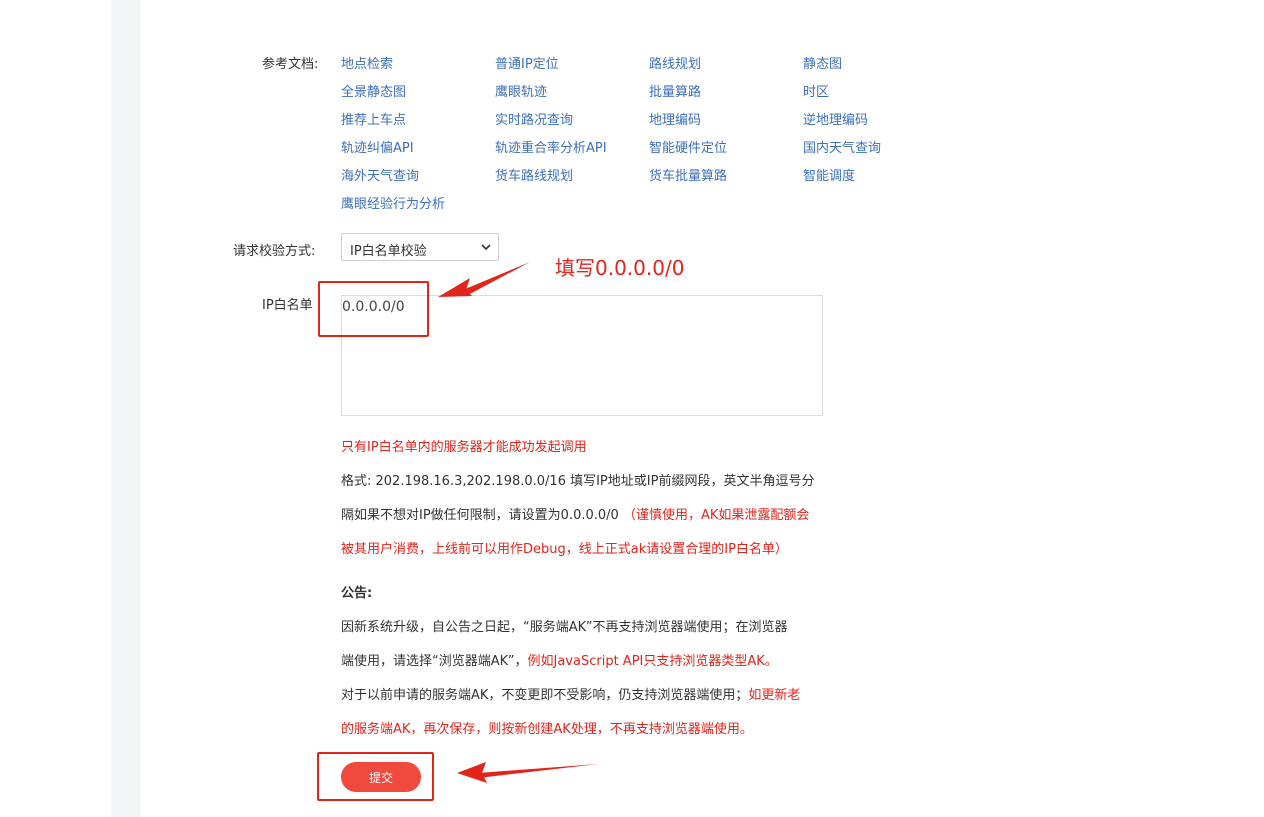 This screenshot has width=1264, height=817. Describe the element at coordinates (126, 408) in the screenshot. I see `left-sidebar-strip` at that location.